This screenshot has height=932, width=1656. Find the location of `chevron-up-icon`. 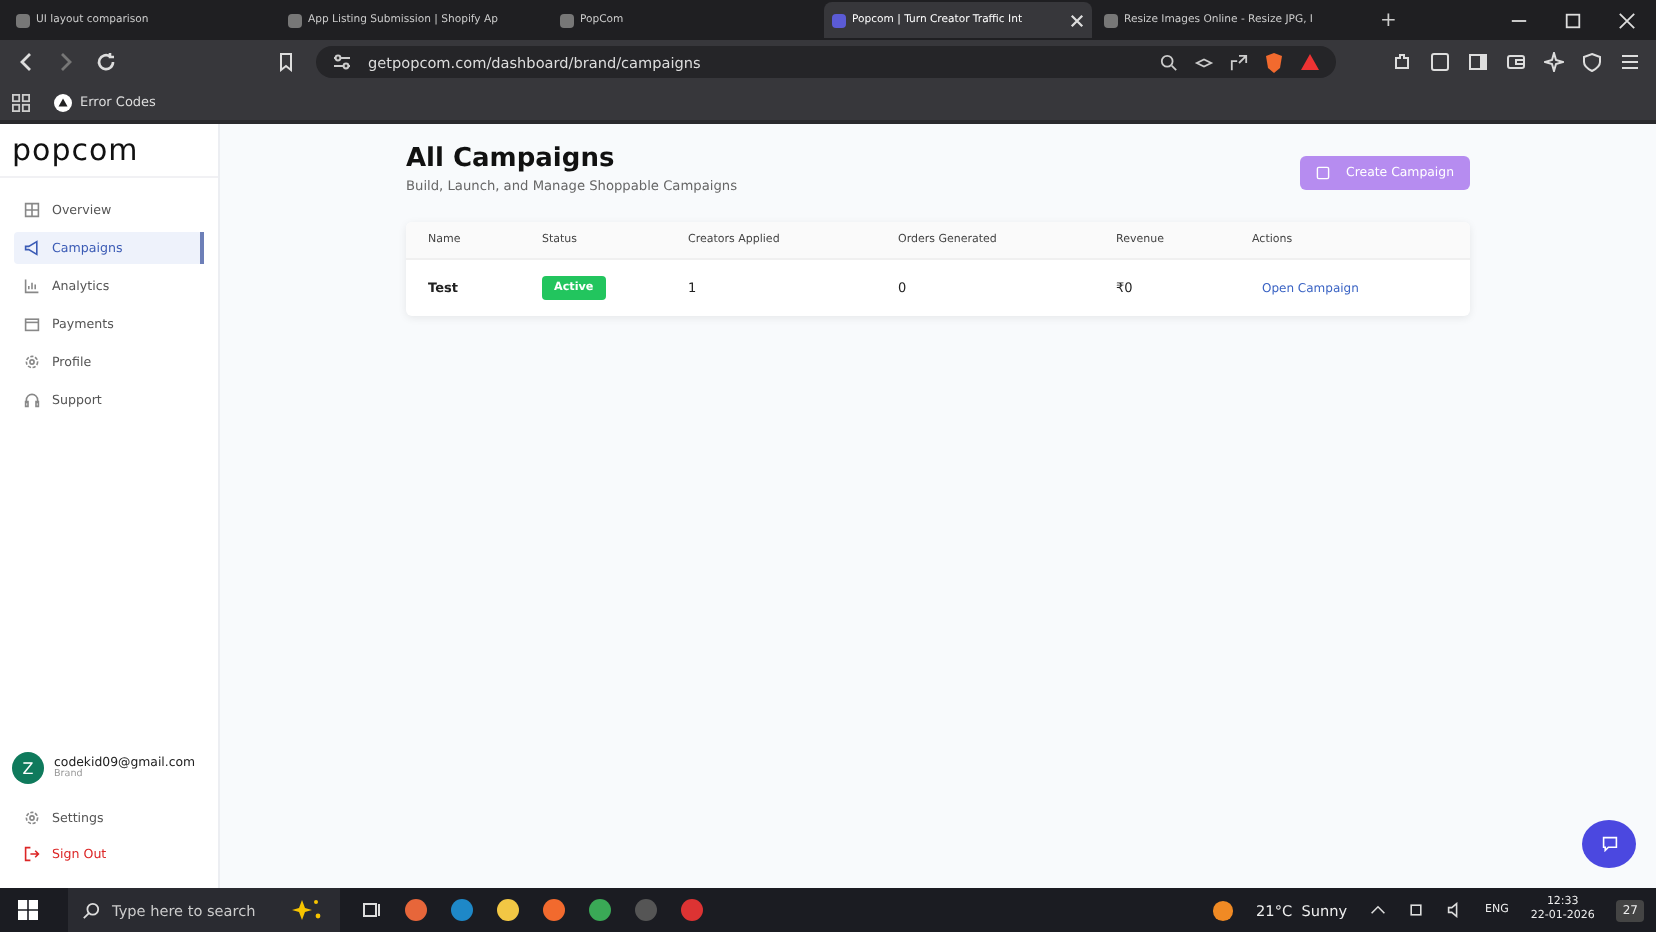

chevron-up-icon is located at coordinates (1377, 910).